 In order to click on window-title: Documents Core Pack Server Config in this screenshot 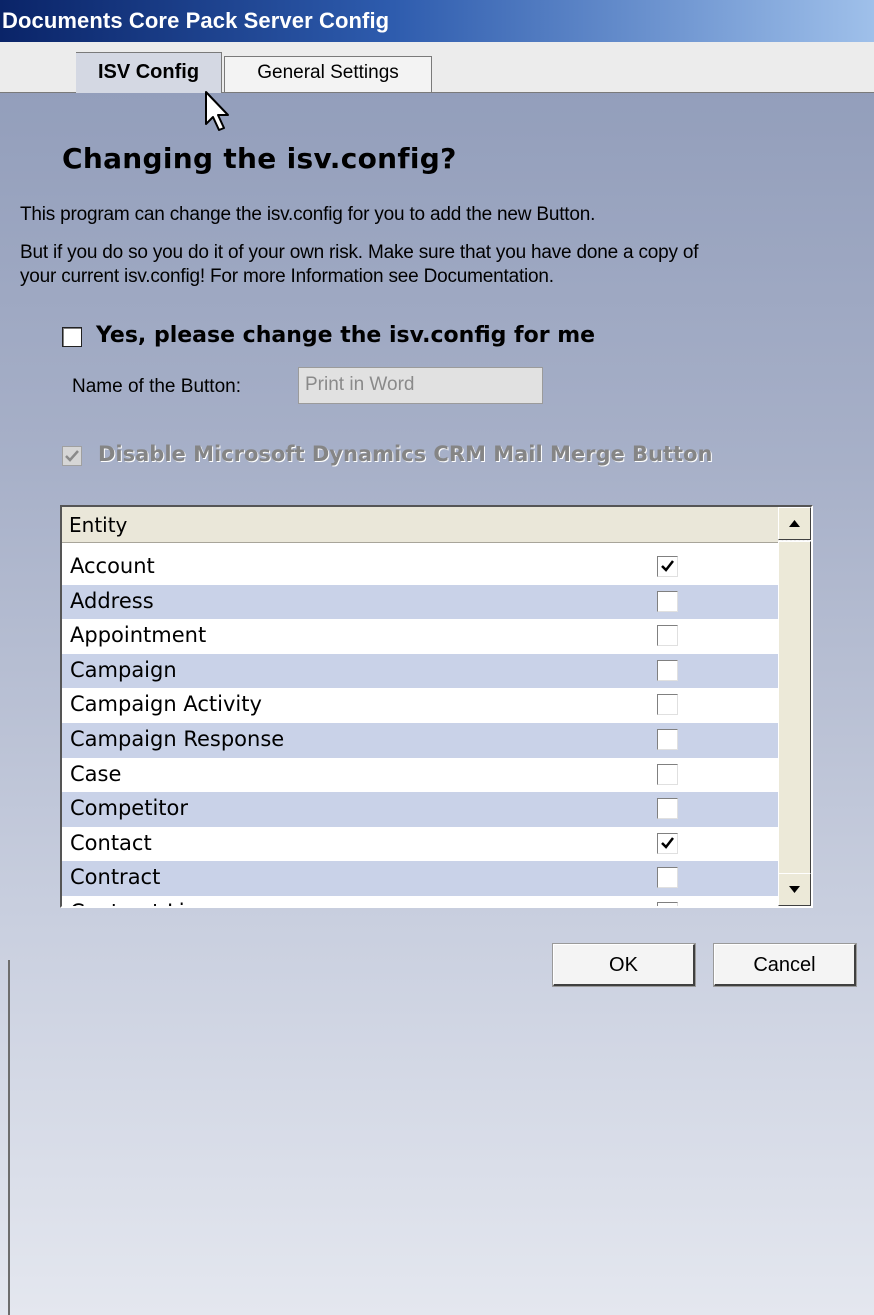, I will do `click(437, 21)`.